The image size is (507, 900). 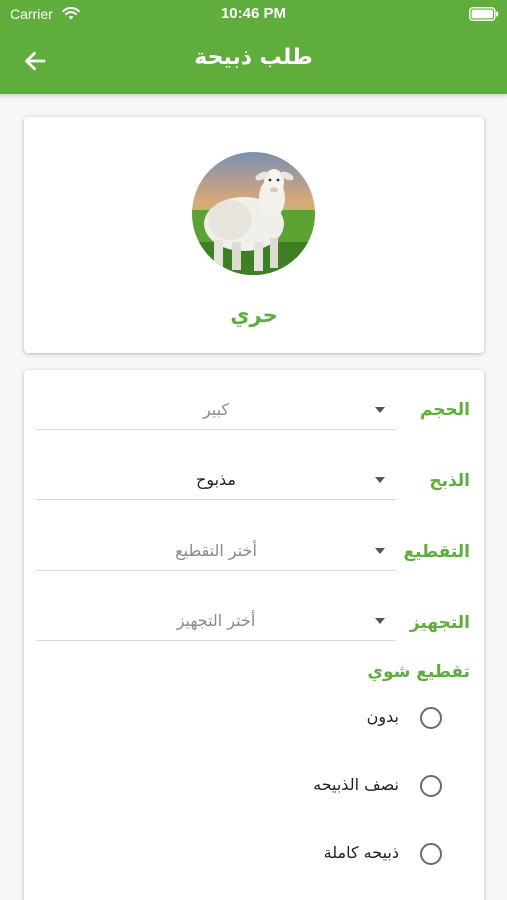 What do you see at coordinates (253, 57) in the screenshot?
I see `page-title: طلب ذبيحة` at bounding box center [253, 57].